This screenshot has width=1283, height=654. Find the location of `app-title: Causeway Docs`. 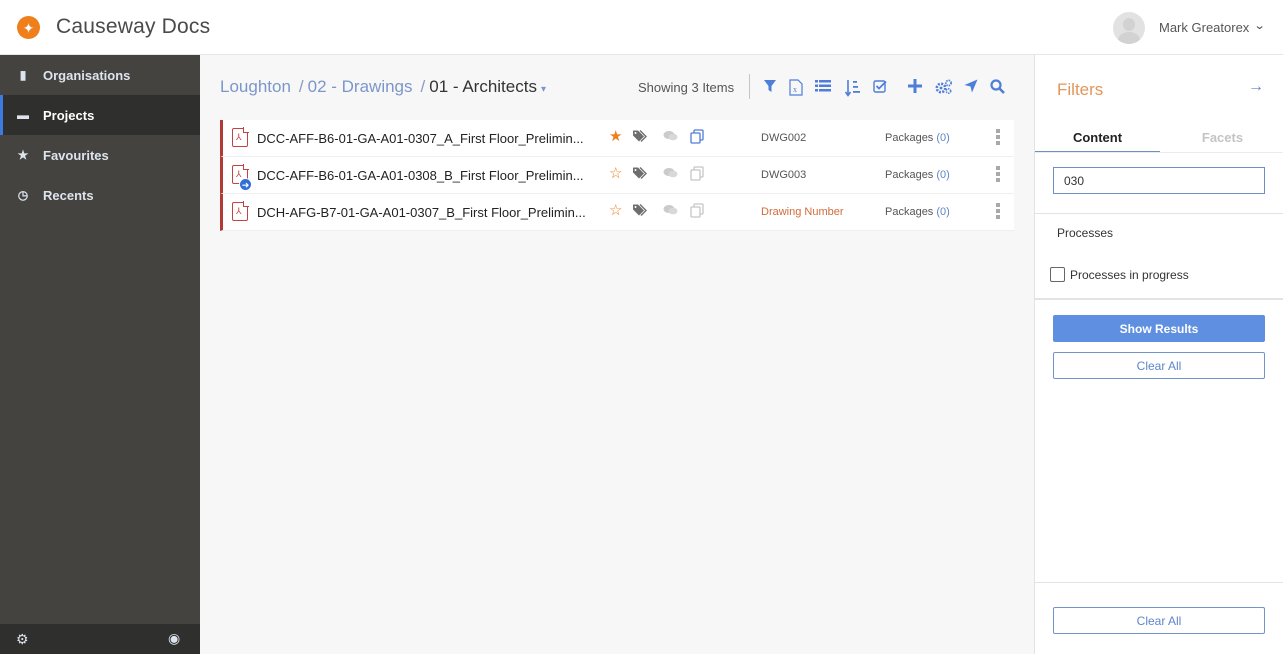

app-title: Causeway Docs is located at coordinates (133, 26).